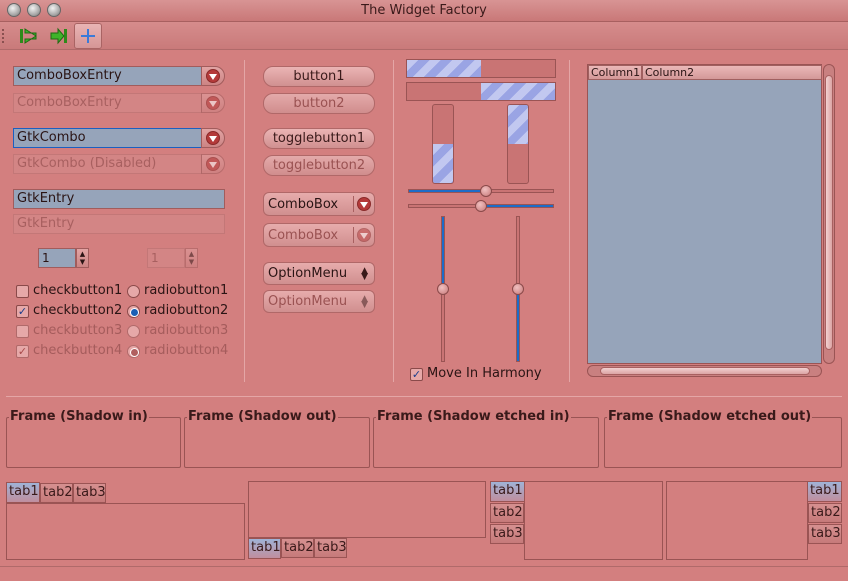 Image resolution: width=848 pixels, height=581 pixels. Describe the element at coordinates (704, 214) in the screenshot. I see `tree-view: Column1 Column2` at that location.